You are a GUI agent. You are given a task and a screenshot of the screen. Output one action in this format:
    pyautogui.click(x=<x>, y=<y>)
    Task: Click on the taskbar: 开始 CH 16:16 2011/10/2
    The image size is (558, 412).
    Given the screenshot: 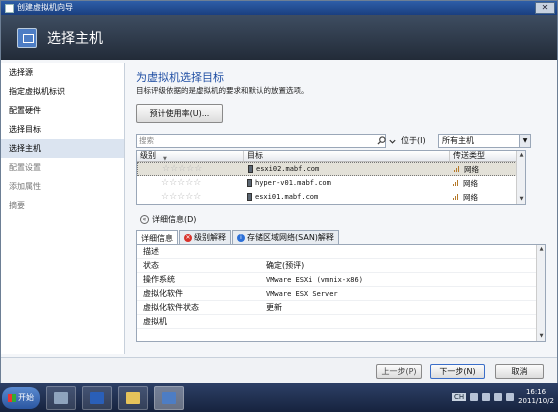 What is the action you would take?
    pyautogui.click(x=279, y=397)
    